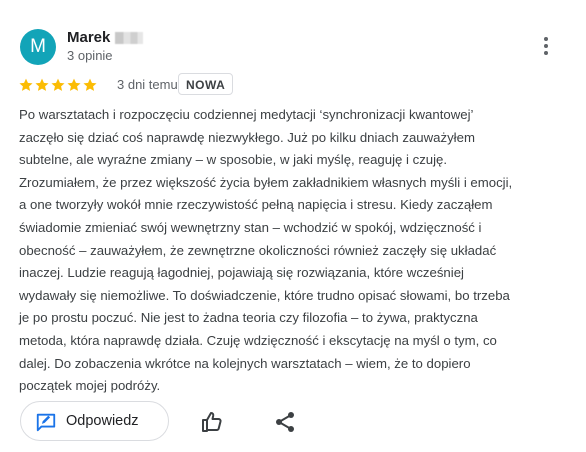 This screenshot has height=452, width=586. I want to click on more-vert-icon, so click(546, 46).